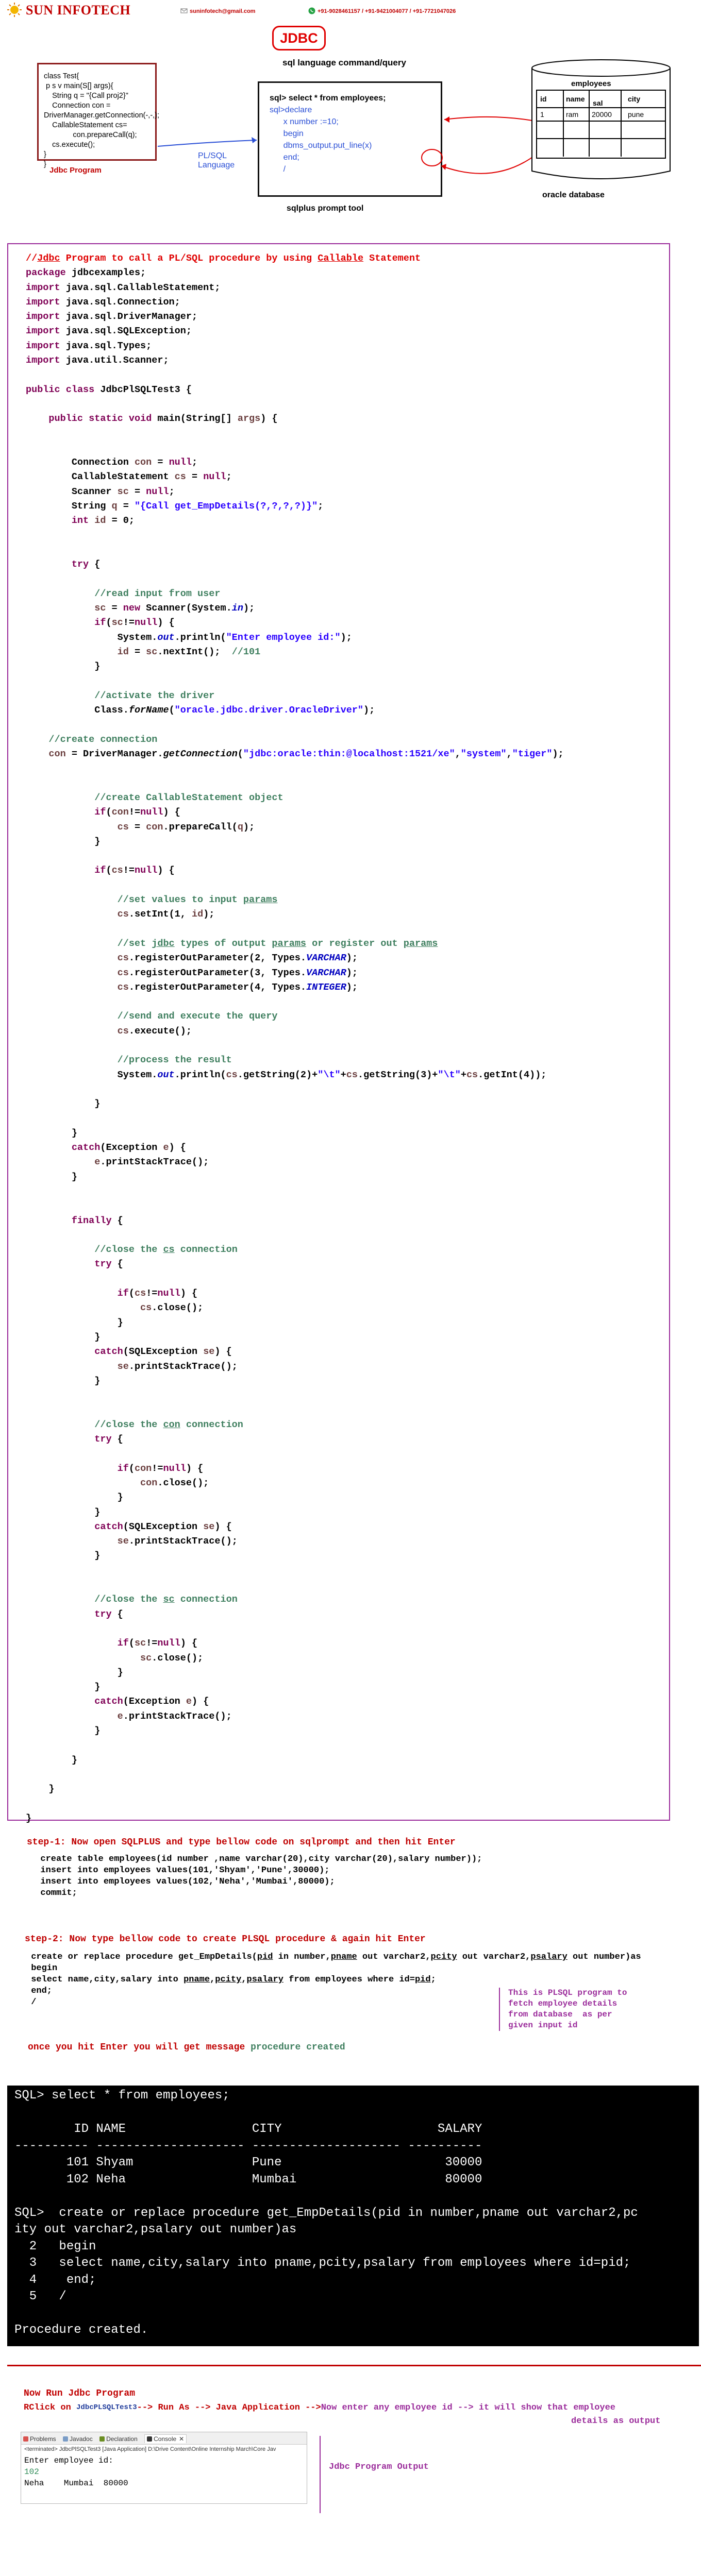  Describe the element at coordinates (443, 167) in the screenshot. I see `red-arrow-bottom-head` at that location.